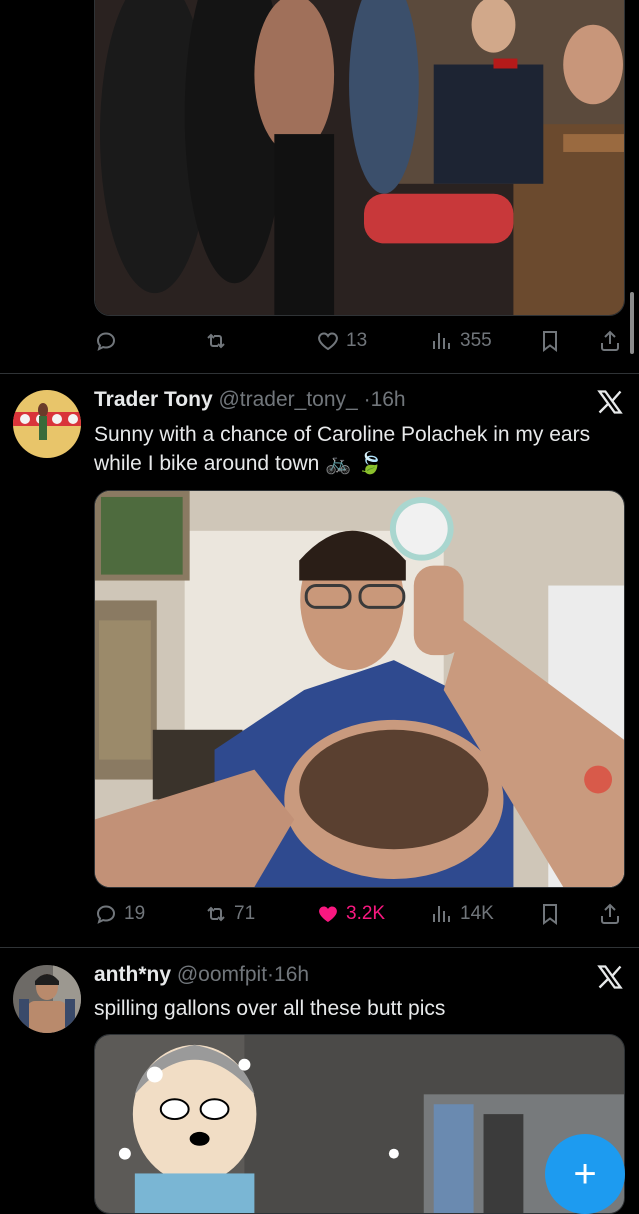  Describe the element at coordinates (229, 914) in the screenshot. I see `repost-button: 71` at that location.